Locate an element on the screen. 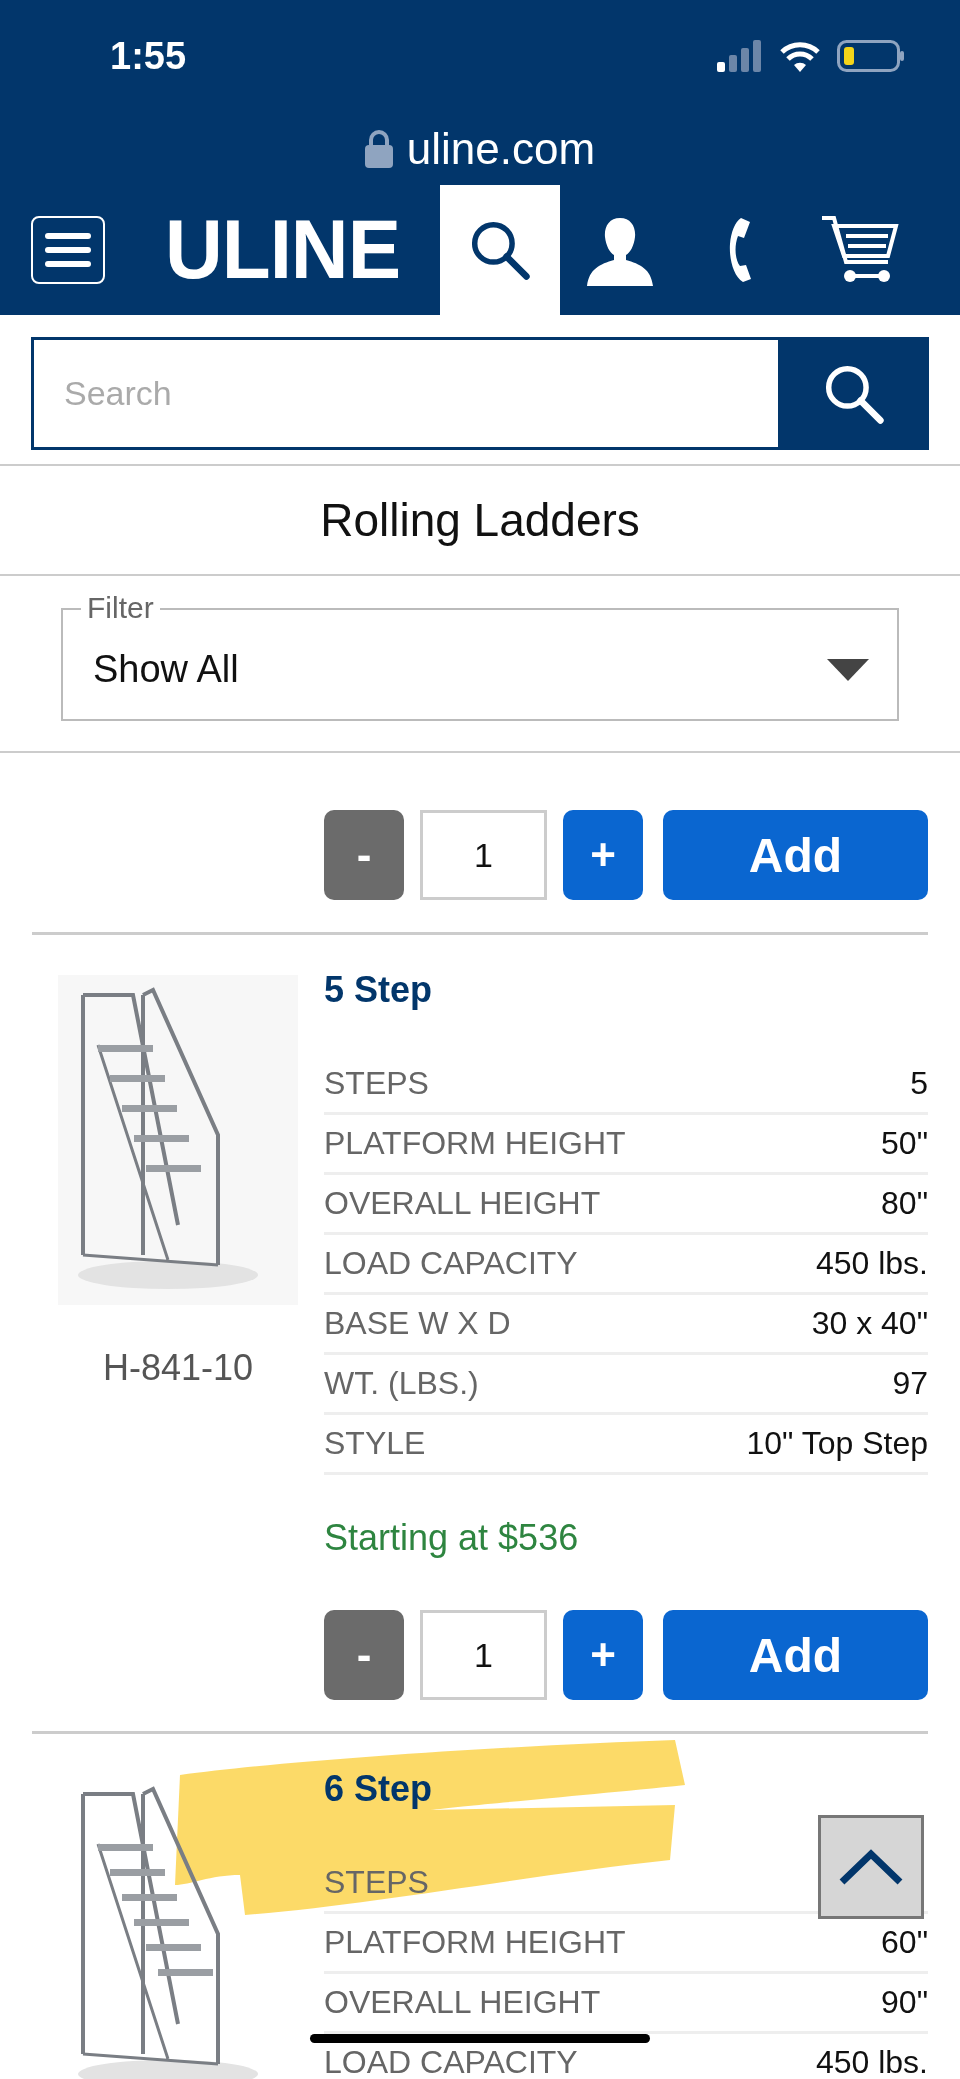  dropdown-arrow-icon is located at coordinates (848, 669).